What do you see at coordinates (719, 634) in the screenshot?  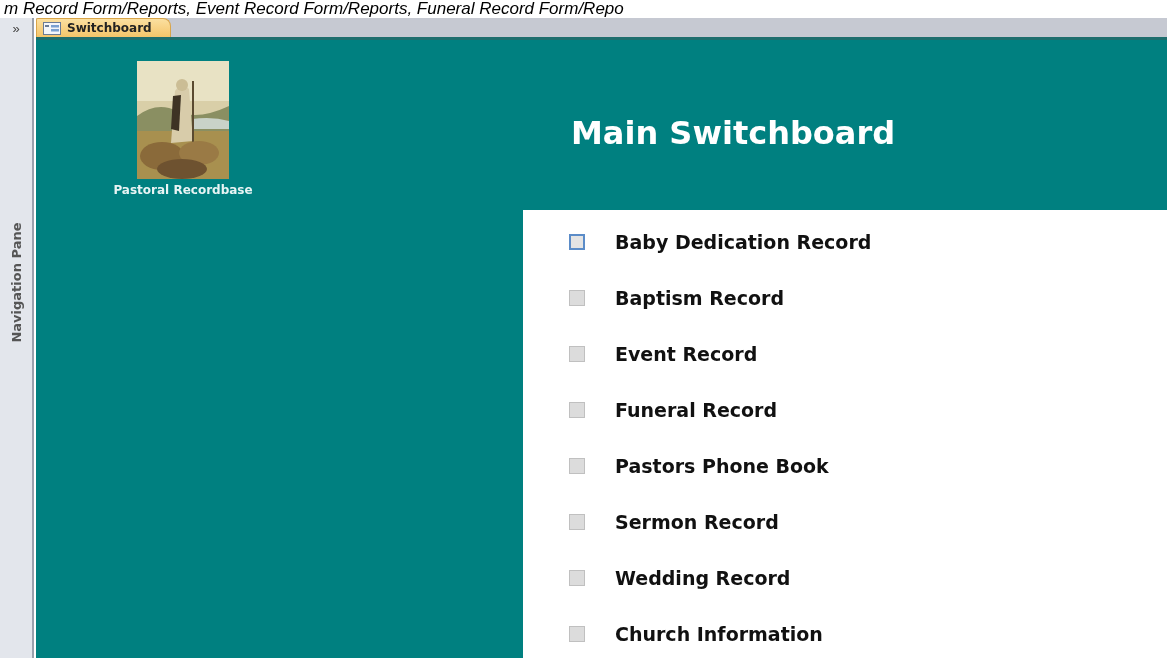 I see `option-label: Church Information` at bounding box center [719, 634].